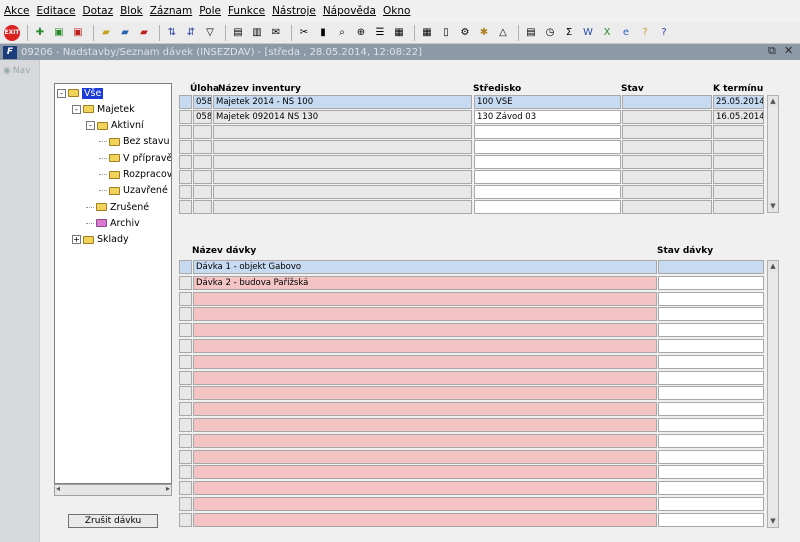 The width and height of the screenshot is (800, 542). I want to click on help-icon: ?, so click(645, 33).